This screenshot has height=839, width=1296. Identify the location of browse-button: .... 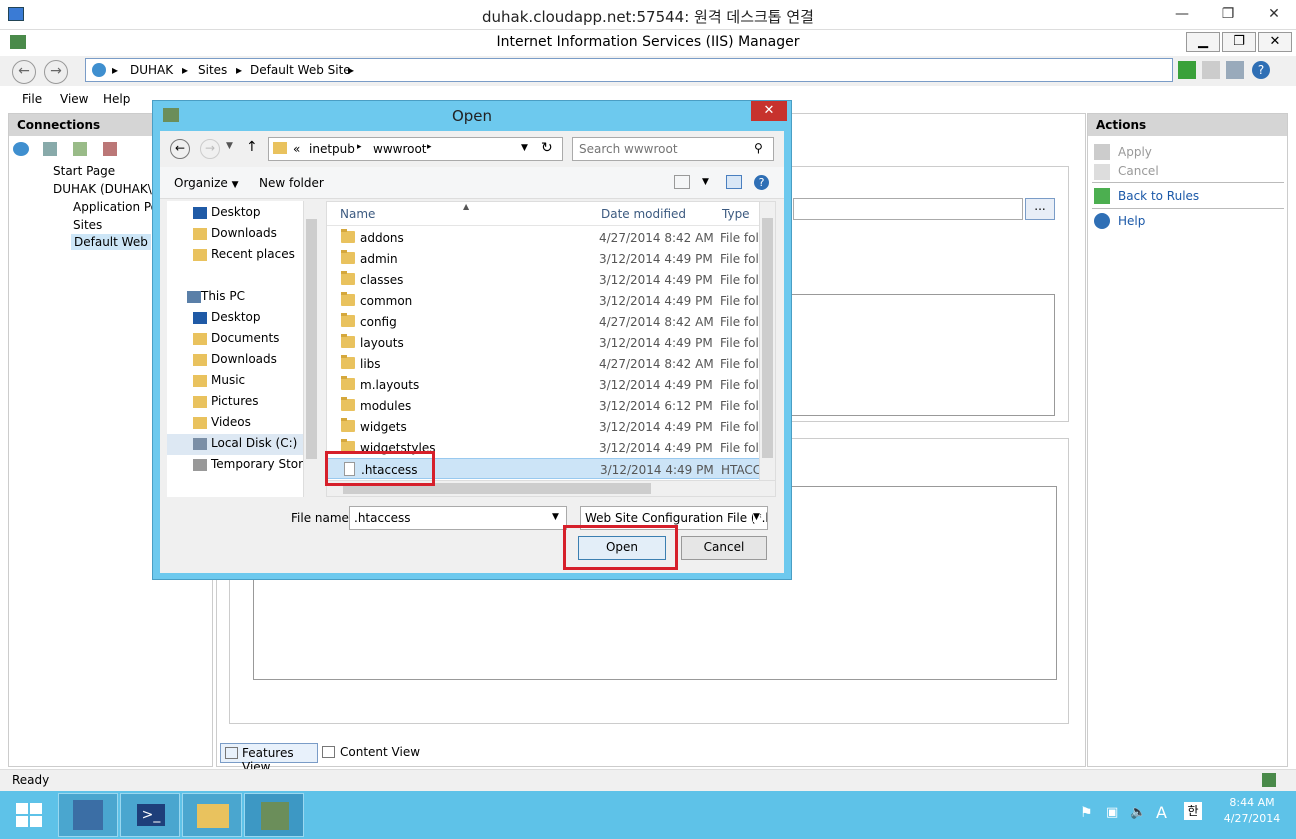
(1040, 209).